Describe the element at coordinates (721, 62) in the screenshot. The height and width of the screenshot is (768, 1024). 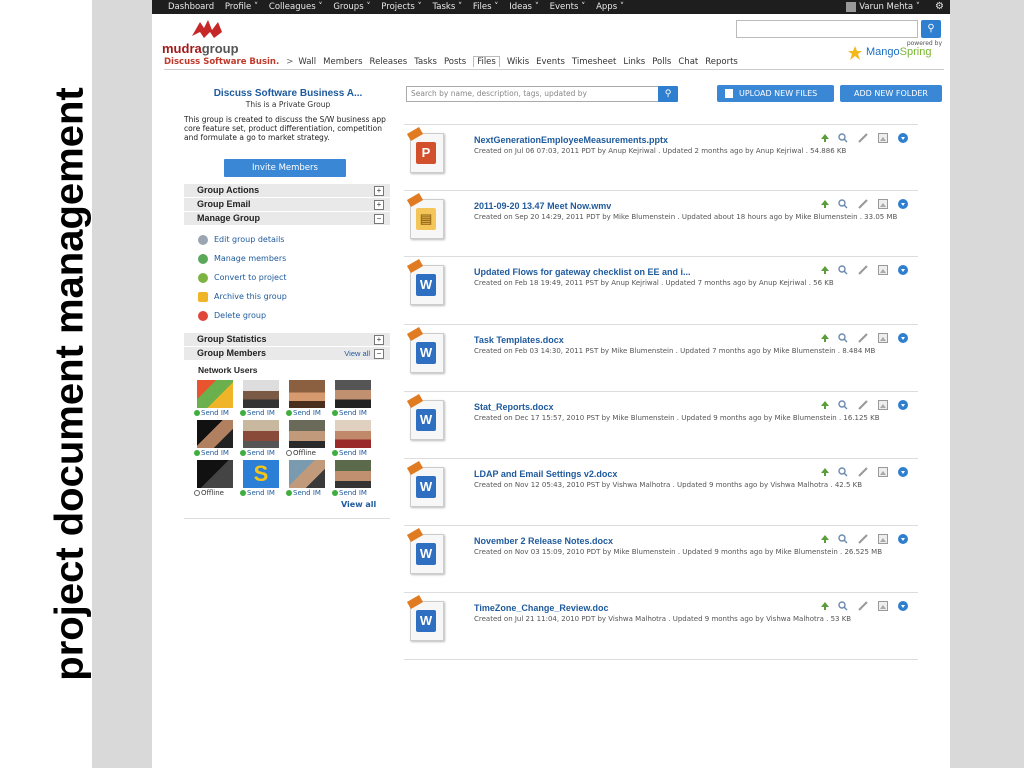
I see `tab-reports: Reports` at that location.